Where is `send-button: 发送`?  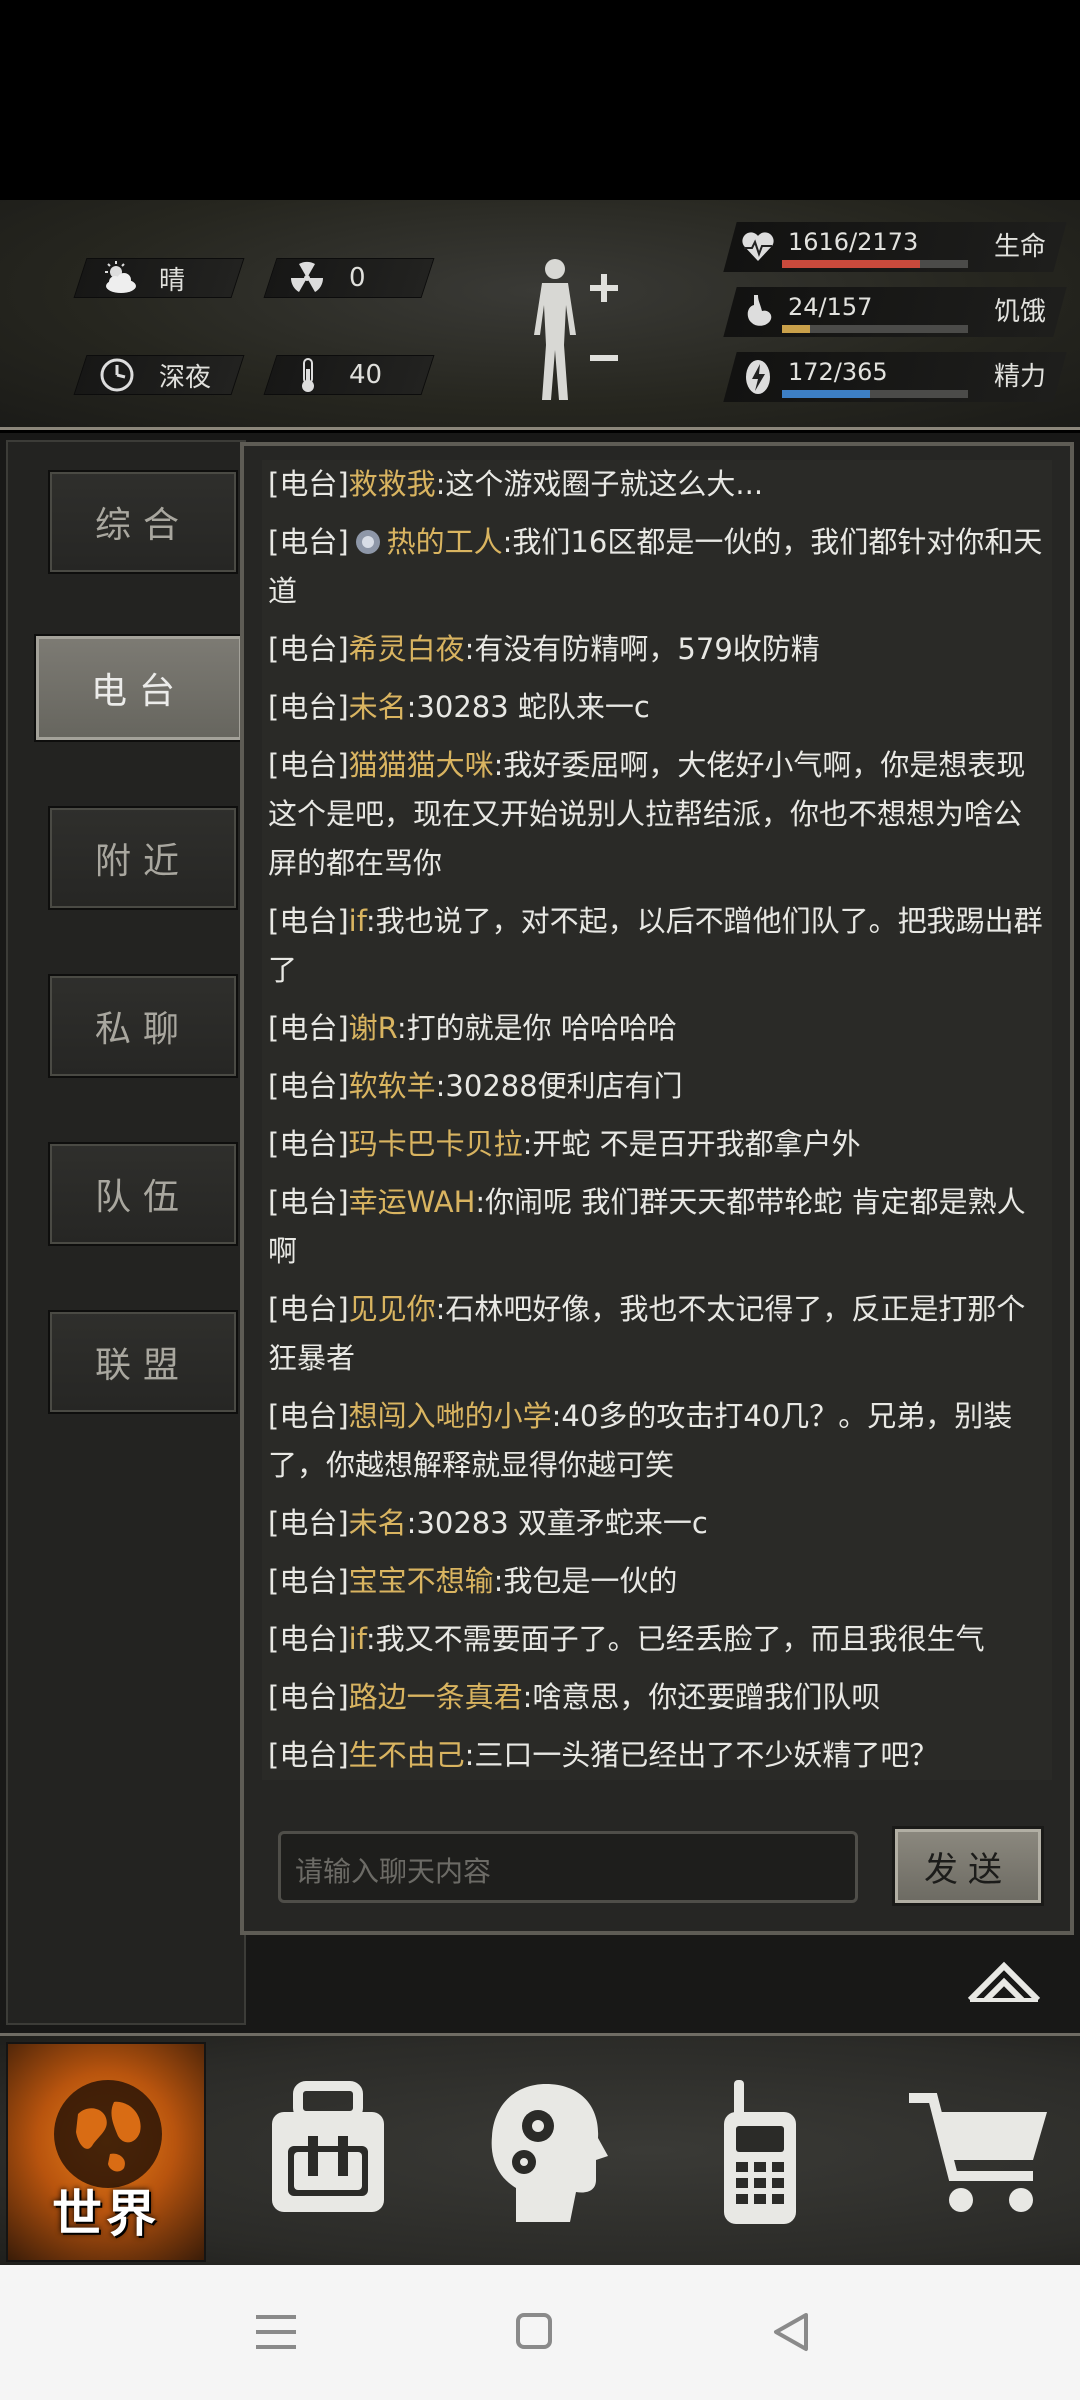
send-button: 发送 is located at coordinates (968, 1866).